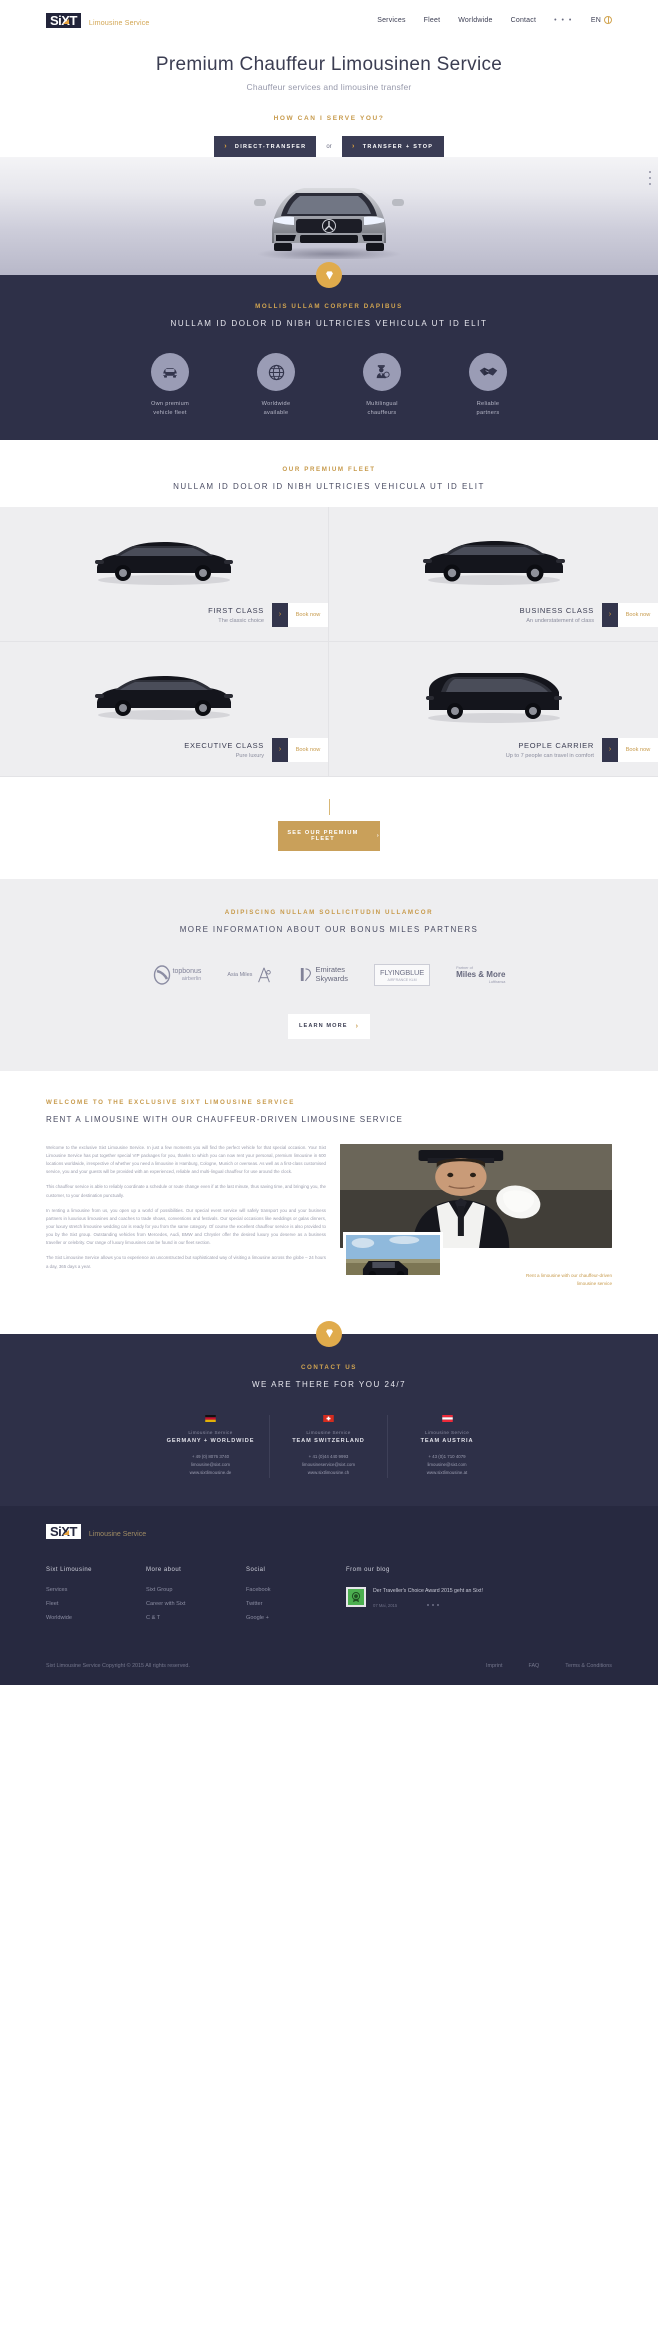  What do you see at coordinates (177, 975) in the screenshot?
I see `partner-logo-topbonus: topbonus airberlin` at bounding box center [177, 975].